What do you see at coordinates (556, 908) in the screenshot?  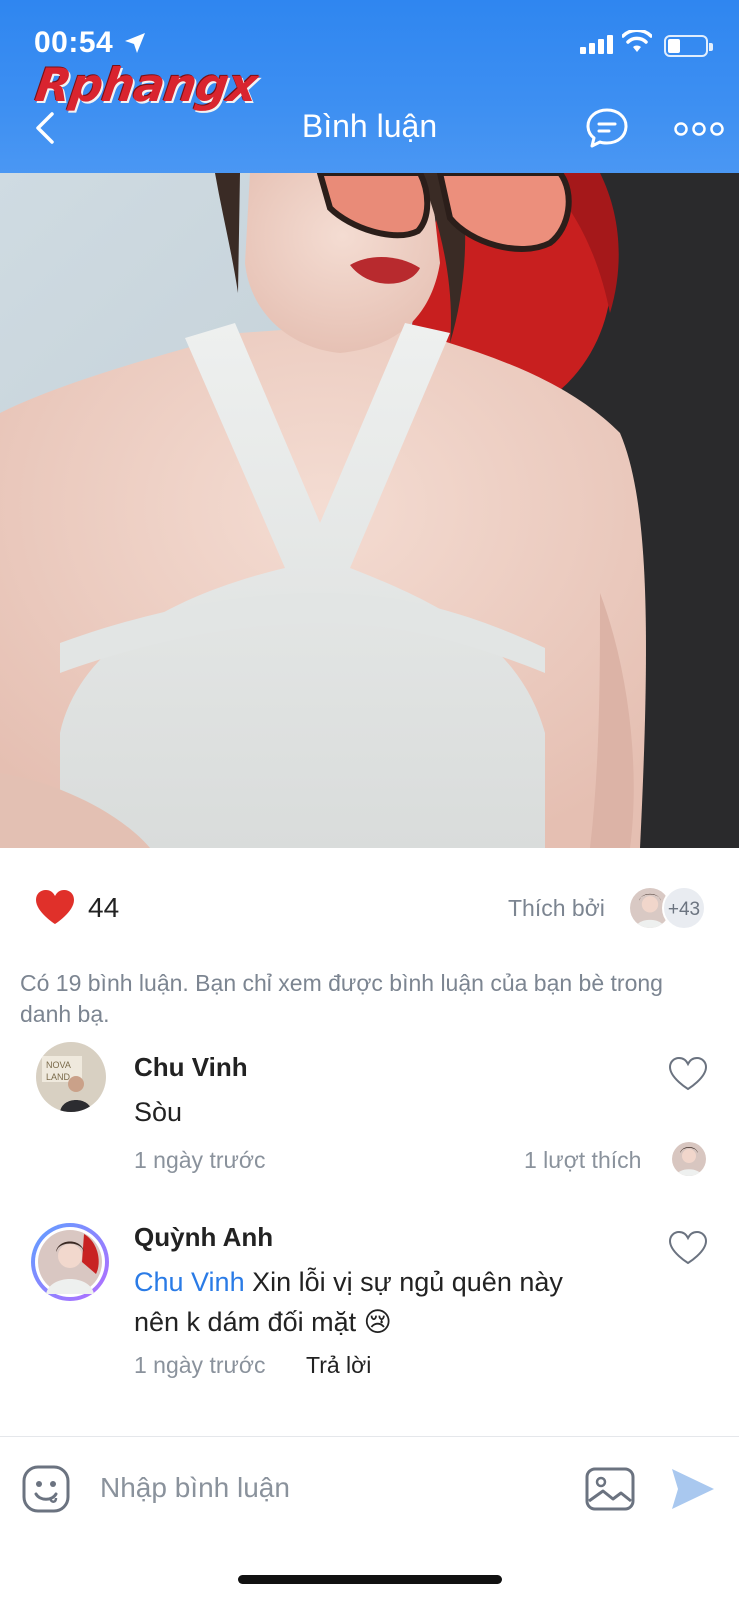 I see `liked-by-label: Thích bởi` at bounding box center [556, 908].